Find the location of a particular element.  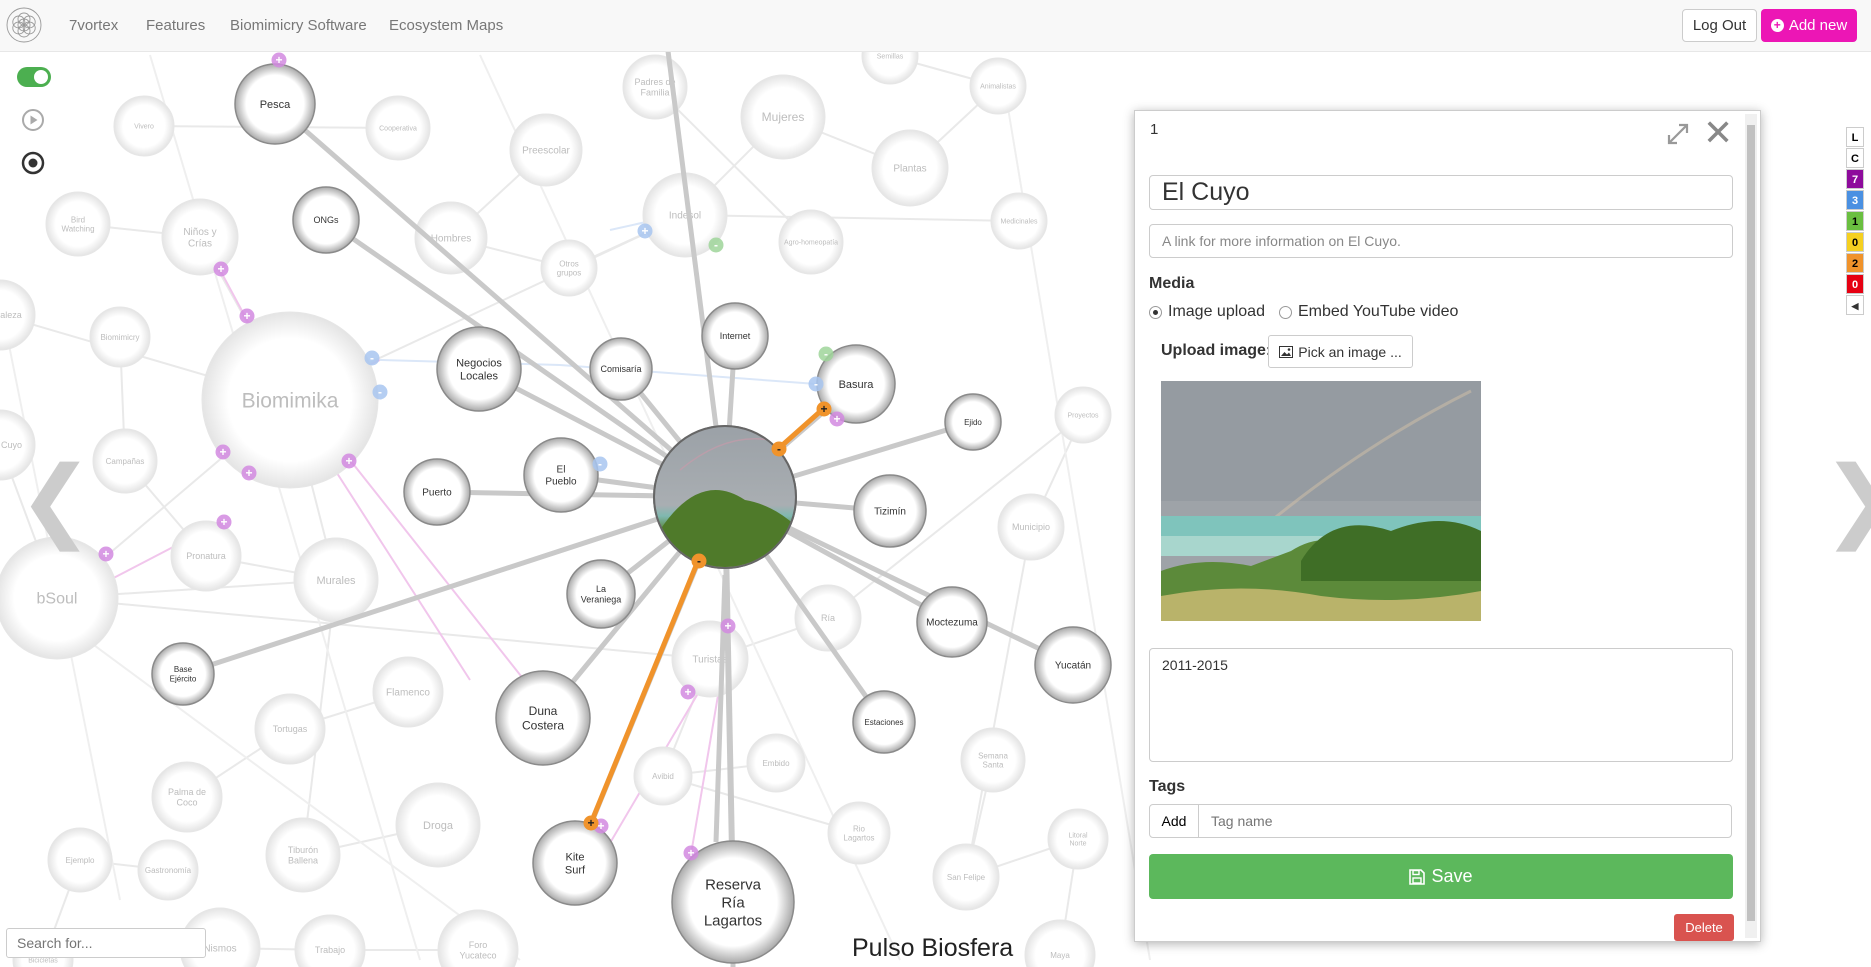

faded-node-vivero: Vivero is located at coordinates (144, 126).